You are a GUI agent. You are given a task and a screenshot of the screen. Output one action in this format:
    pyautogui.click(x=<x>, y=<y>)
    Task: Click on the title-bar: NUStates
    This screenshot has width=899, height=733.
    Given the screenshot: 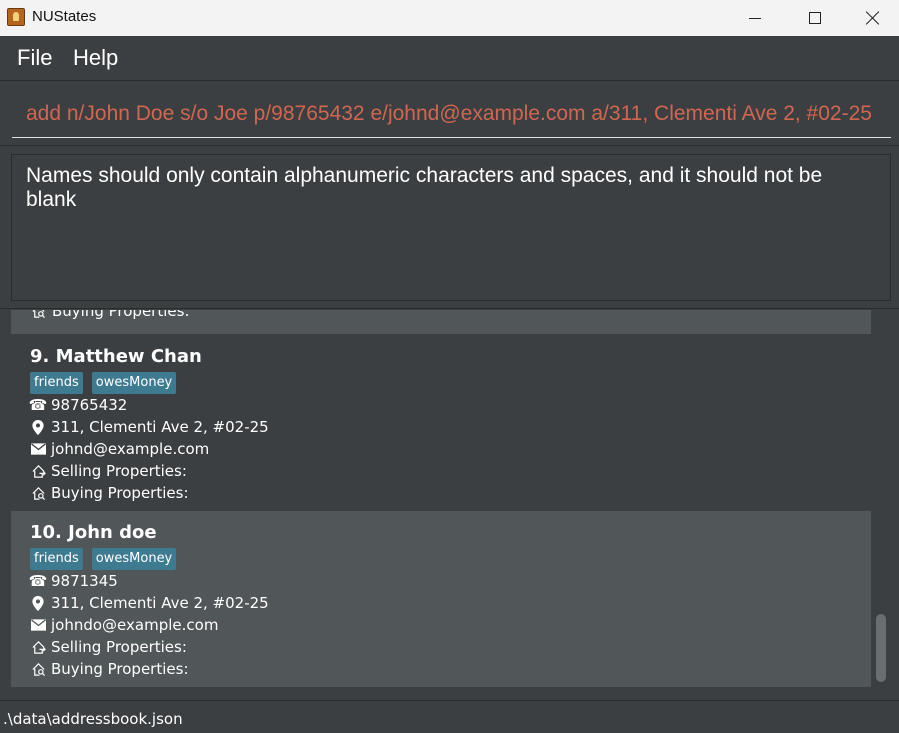 What is the action you would take?
    pyautogui.click(x=449, y=18)
    